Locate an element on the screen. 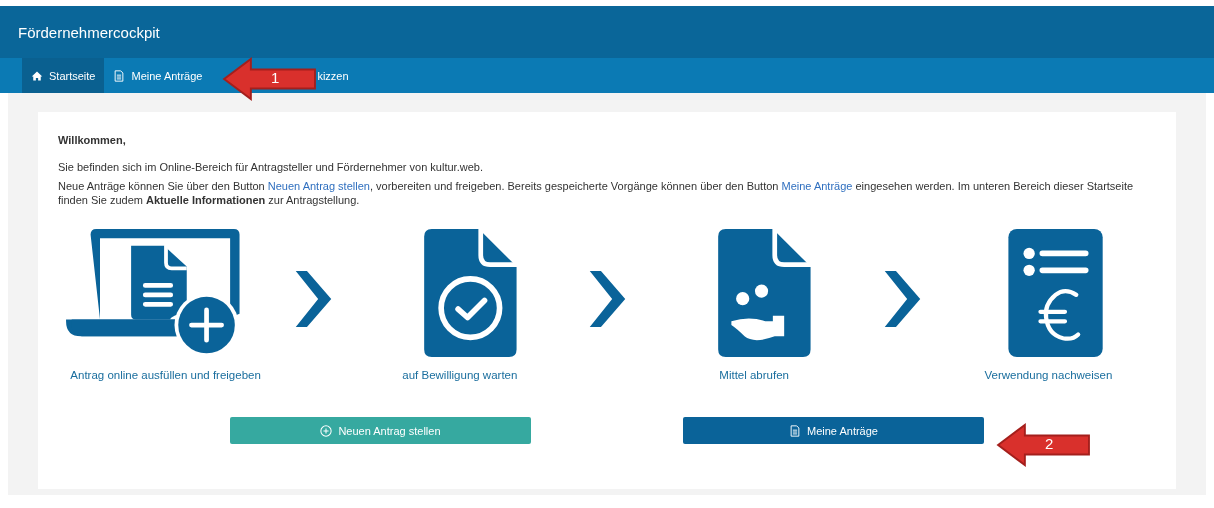 Image resolution: width=1214 pixels, height=508 pixels. app-title: Fördernehmercockpit is located at coordinates (89, 32).